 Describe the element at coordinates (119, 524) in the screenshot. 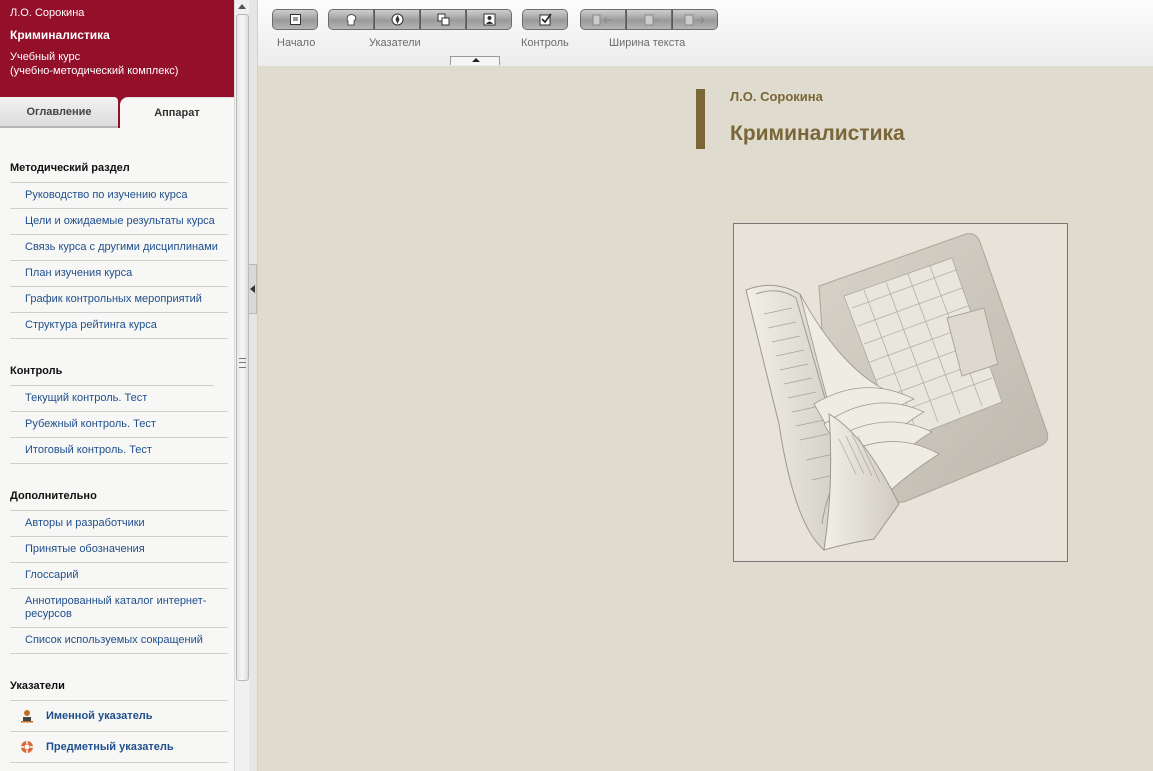

I see `nav-item-authors: Авторы и разработчики` at that location.